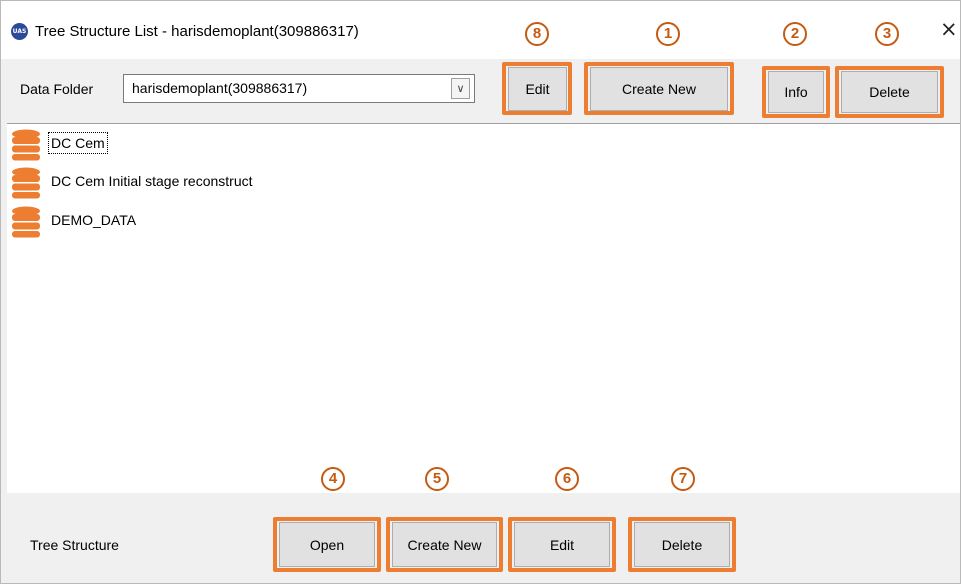 The width and height of the screenshot is (961, 584). Describe the element at coordinates (437, 479) in the screenshot. I see `callout-number-5: 5` at that location.